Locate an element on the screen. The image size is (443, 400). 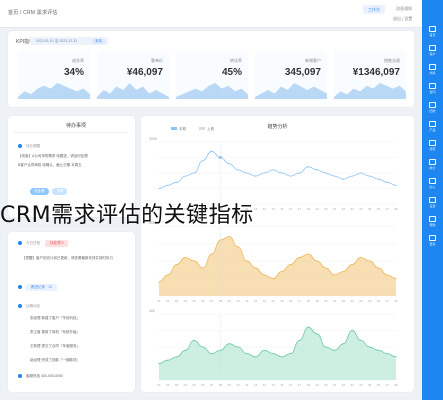
sidebar-item: 客户 is located at coordinates (432, 51).